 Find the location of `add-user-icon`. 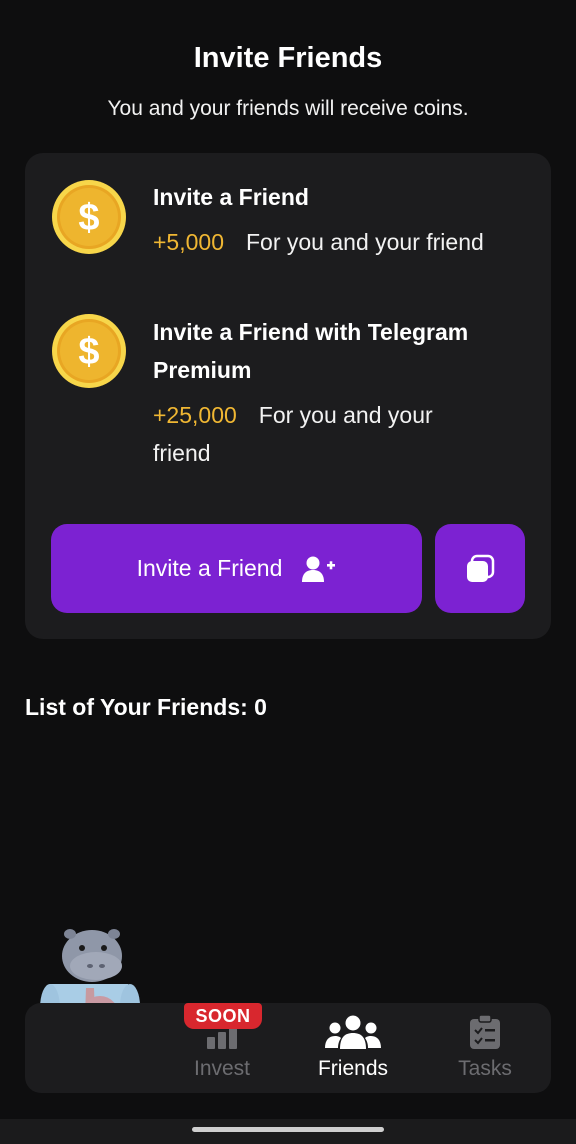

add-user-icon is located at coordinates (319, 569).